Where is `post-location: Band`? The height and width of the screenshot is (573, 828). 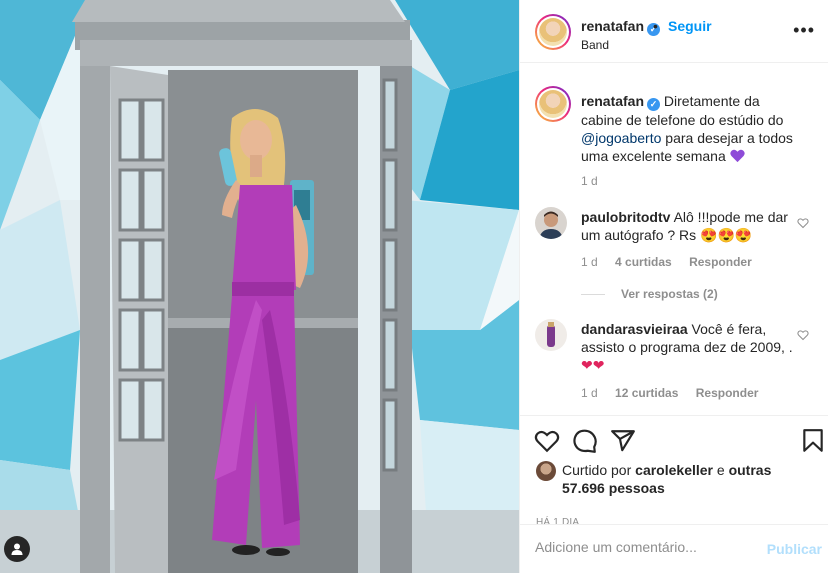
post-location: Band is located at coordinates (595, 45).